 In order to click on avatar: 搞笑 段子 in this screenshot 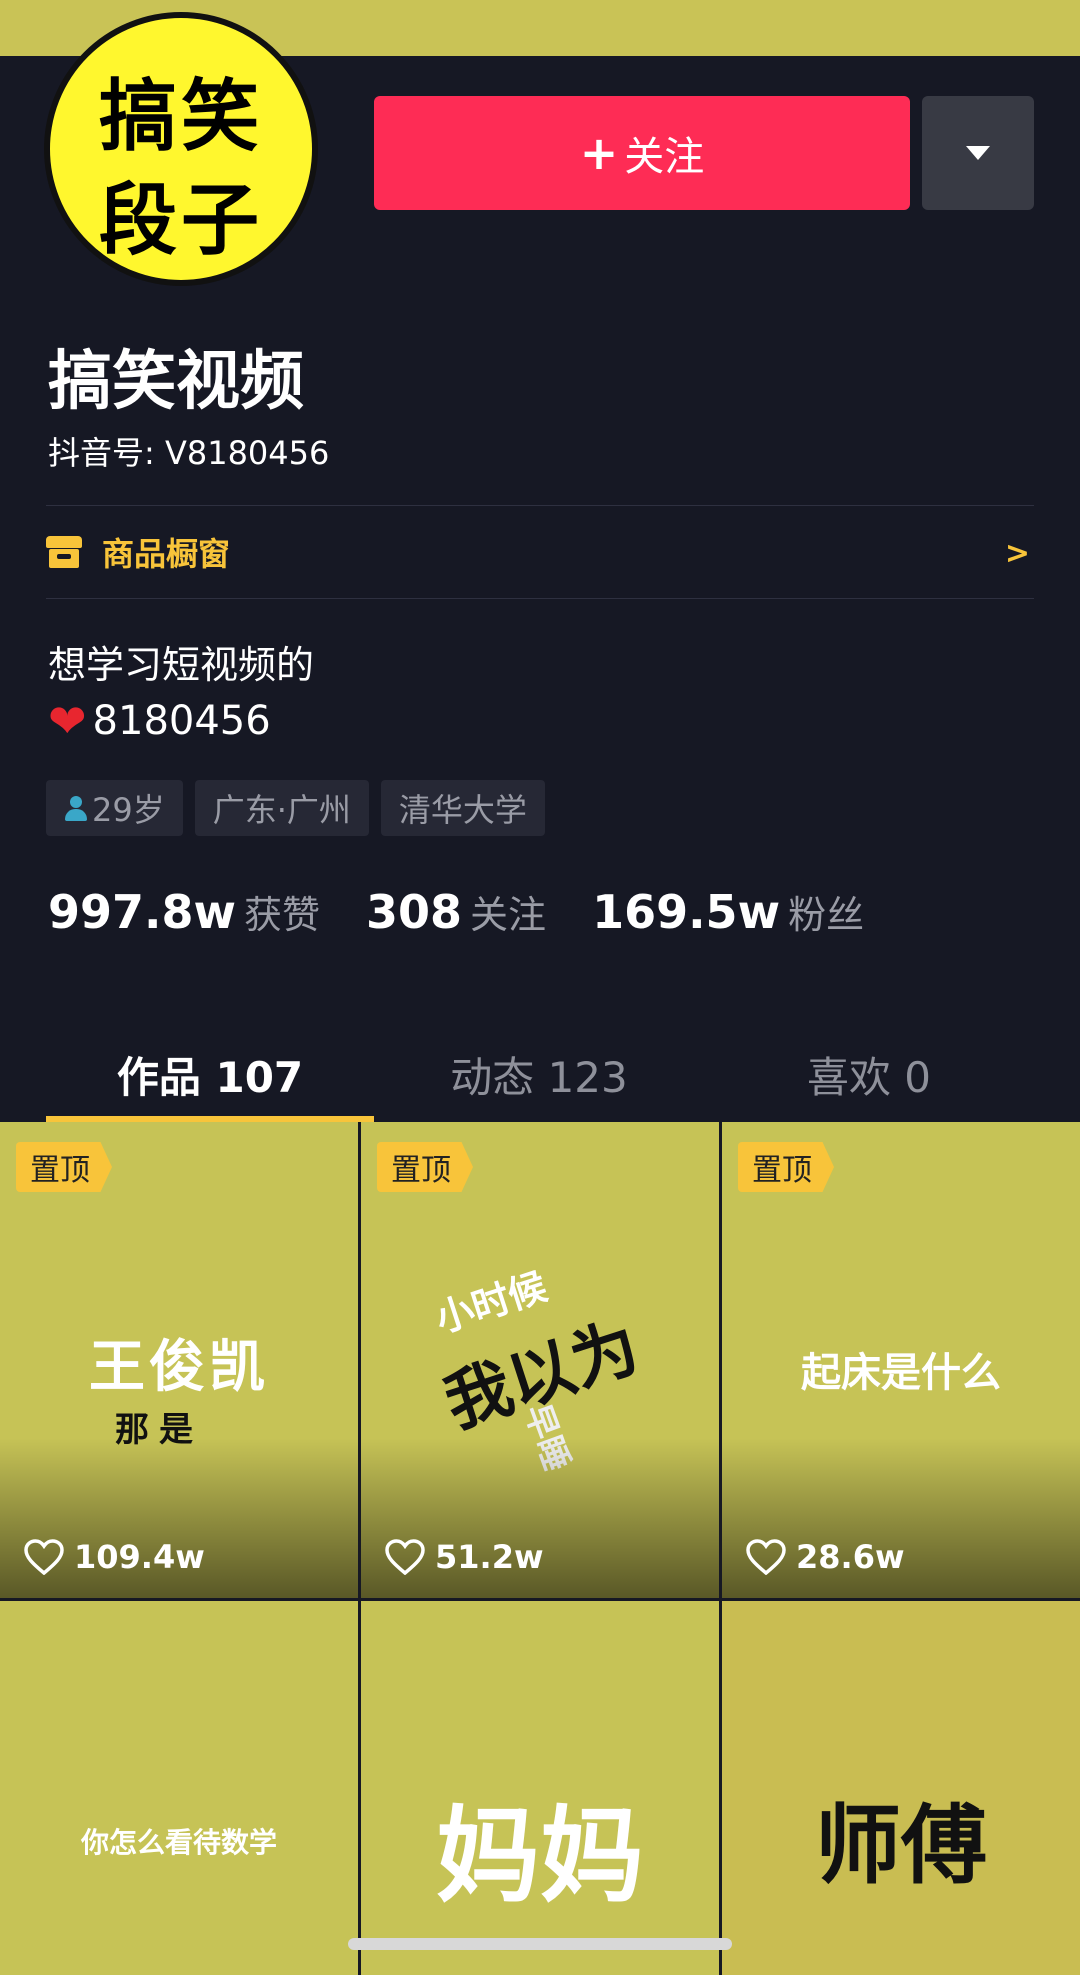, I will do `click(181, 149)`.